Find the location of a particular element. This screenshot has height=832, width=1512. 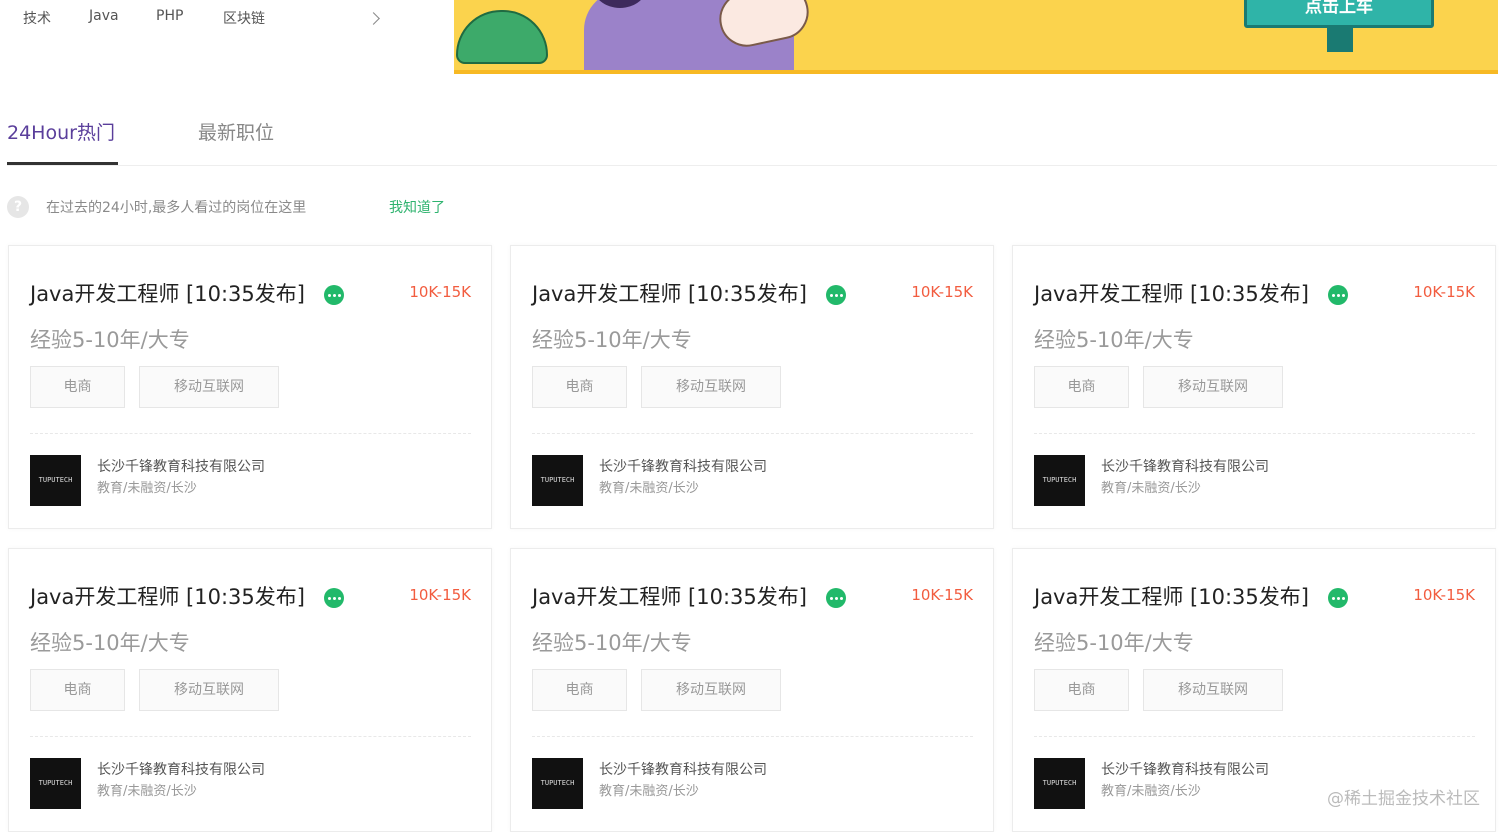

sign-post is located at coordinates (1340, 40).